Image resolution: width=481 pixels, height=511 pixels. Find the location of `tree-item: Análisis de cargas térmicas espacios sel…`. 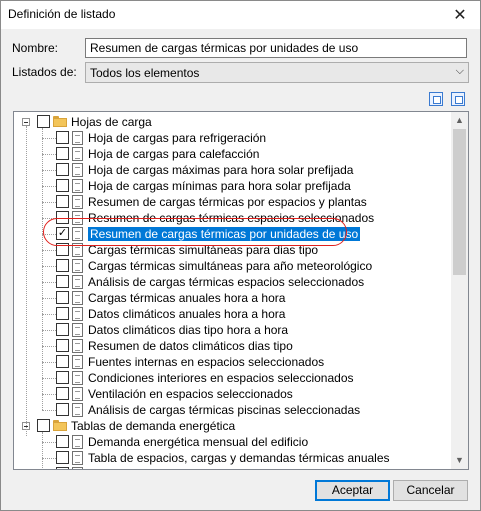

tree-item: Análisis de cargas térmicas espacios sel… is located at coordinates (234, 282).